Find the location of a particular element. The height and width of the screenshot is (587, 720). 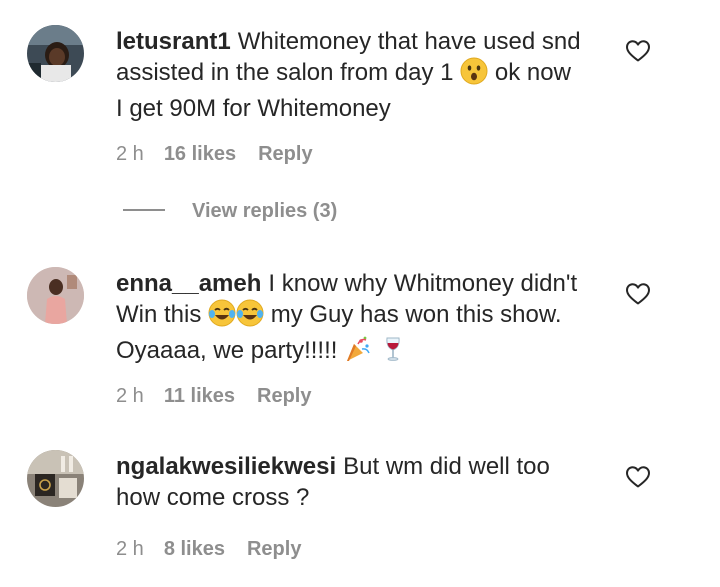

comment-meta: 2 h 8 likes Reply is located at coordinates (208, 549).